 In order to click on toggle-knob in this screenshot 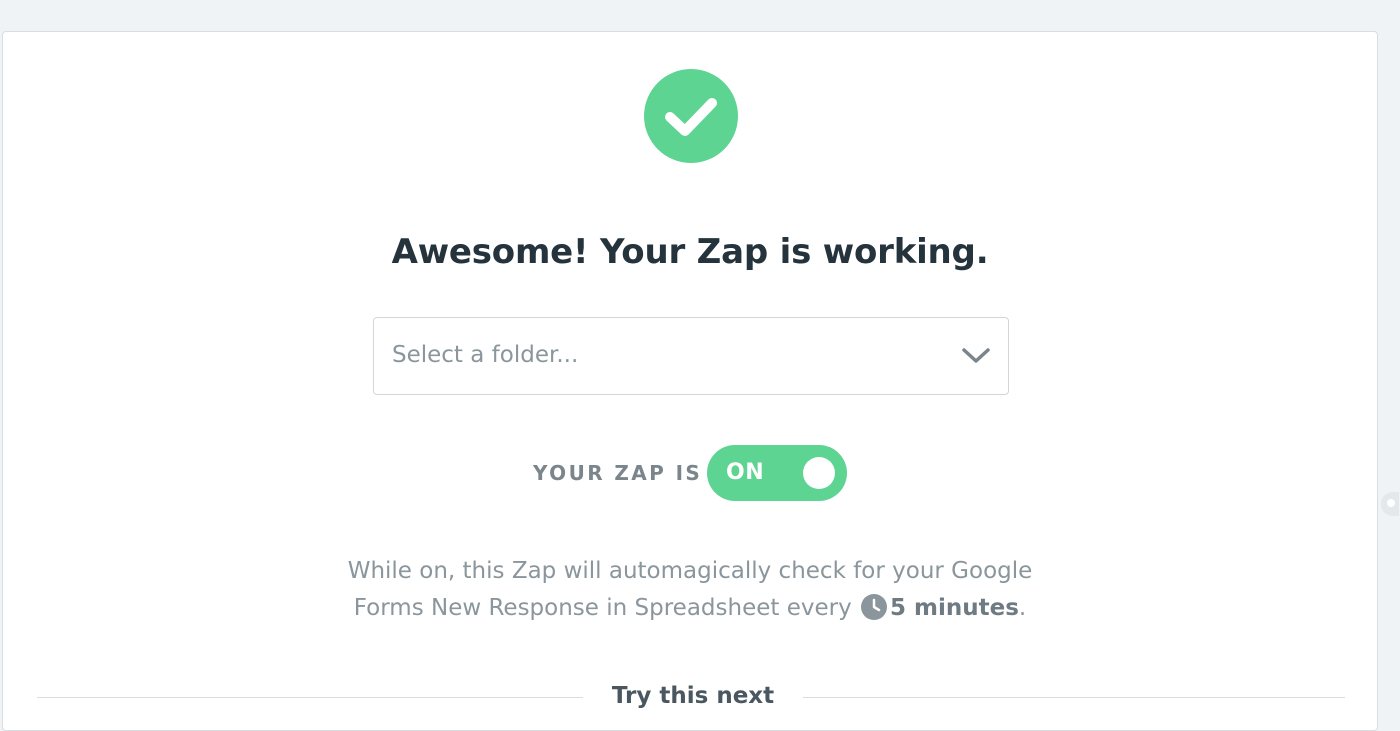, I will do `click(819, 473)`.